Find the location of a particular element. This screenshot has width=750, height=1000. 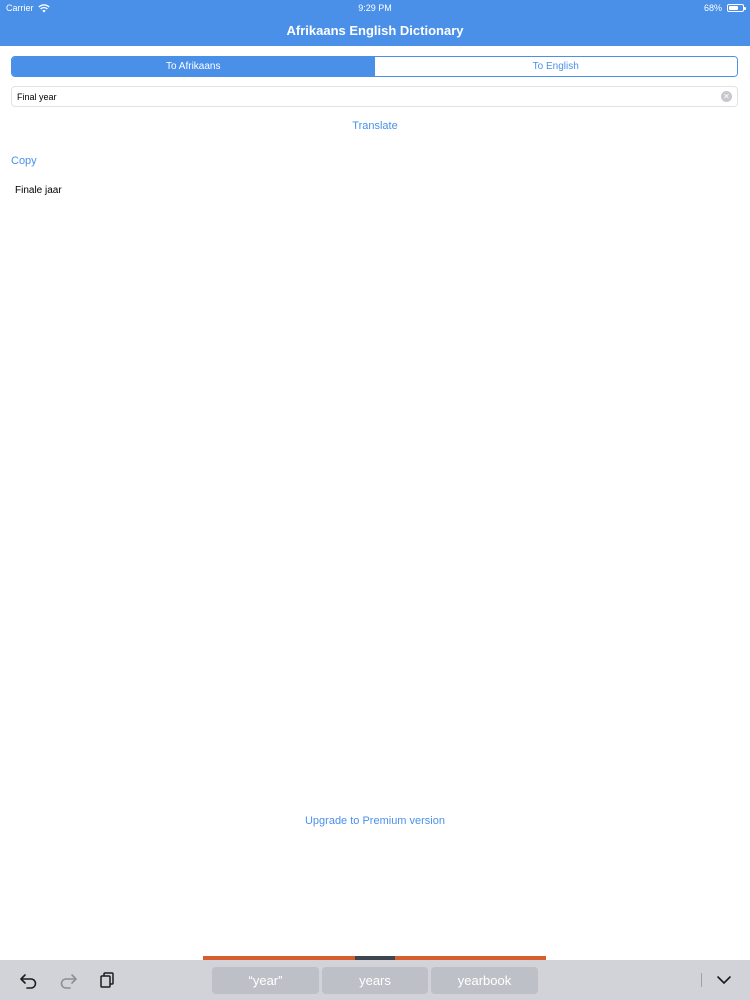

page-title: Afrikaans English Dictionary is located at coordinates (375, 30).